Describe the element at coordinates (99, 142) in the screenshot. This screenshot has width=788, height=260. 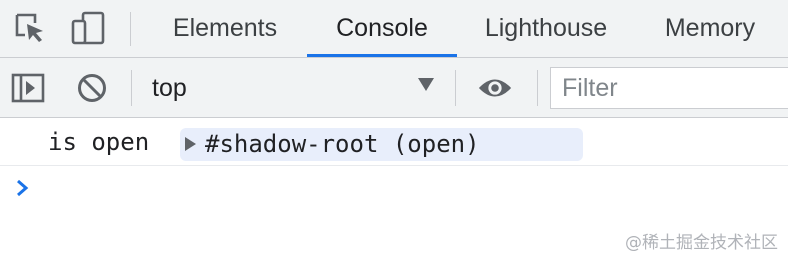
I see `console-message-text: is open` at that location.